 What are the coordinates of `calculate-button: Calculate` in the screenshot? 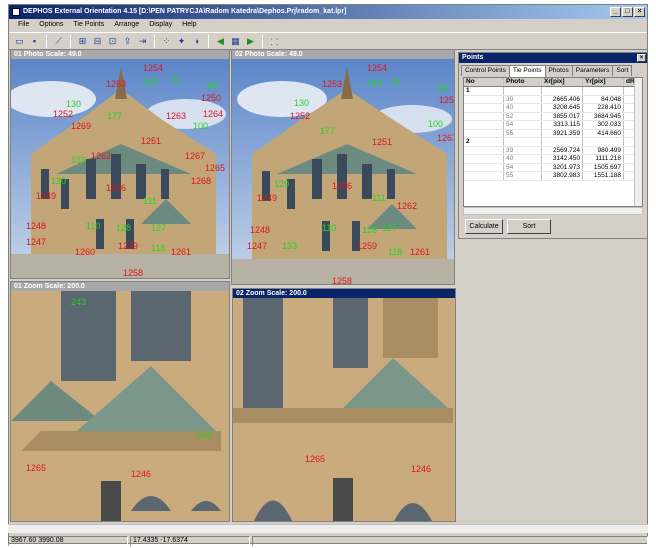 It's located at (484, 226).